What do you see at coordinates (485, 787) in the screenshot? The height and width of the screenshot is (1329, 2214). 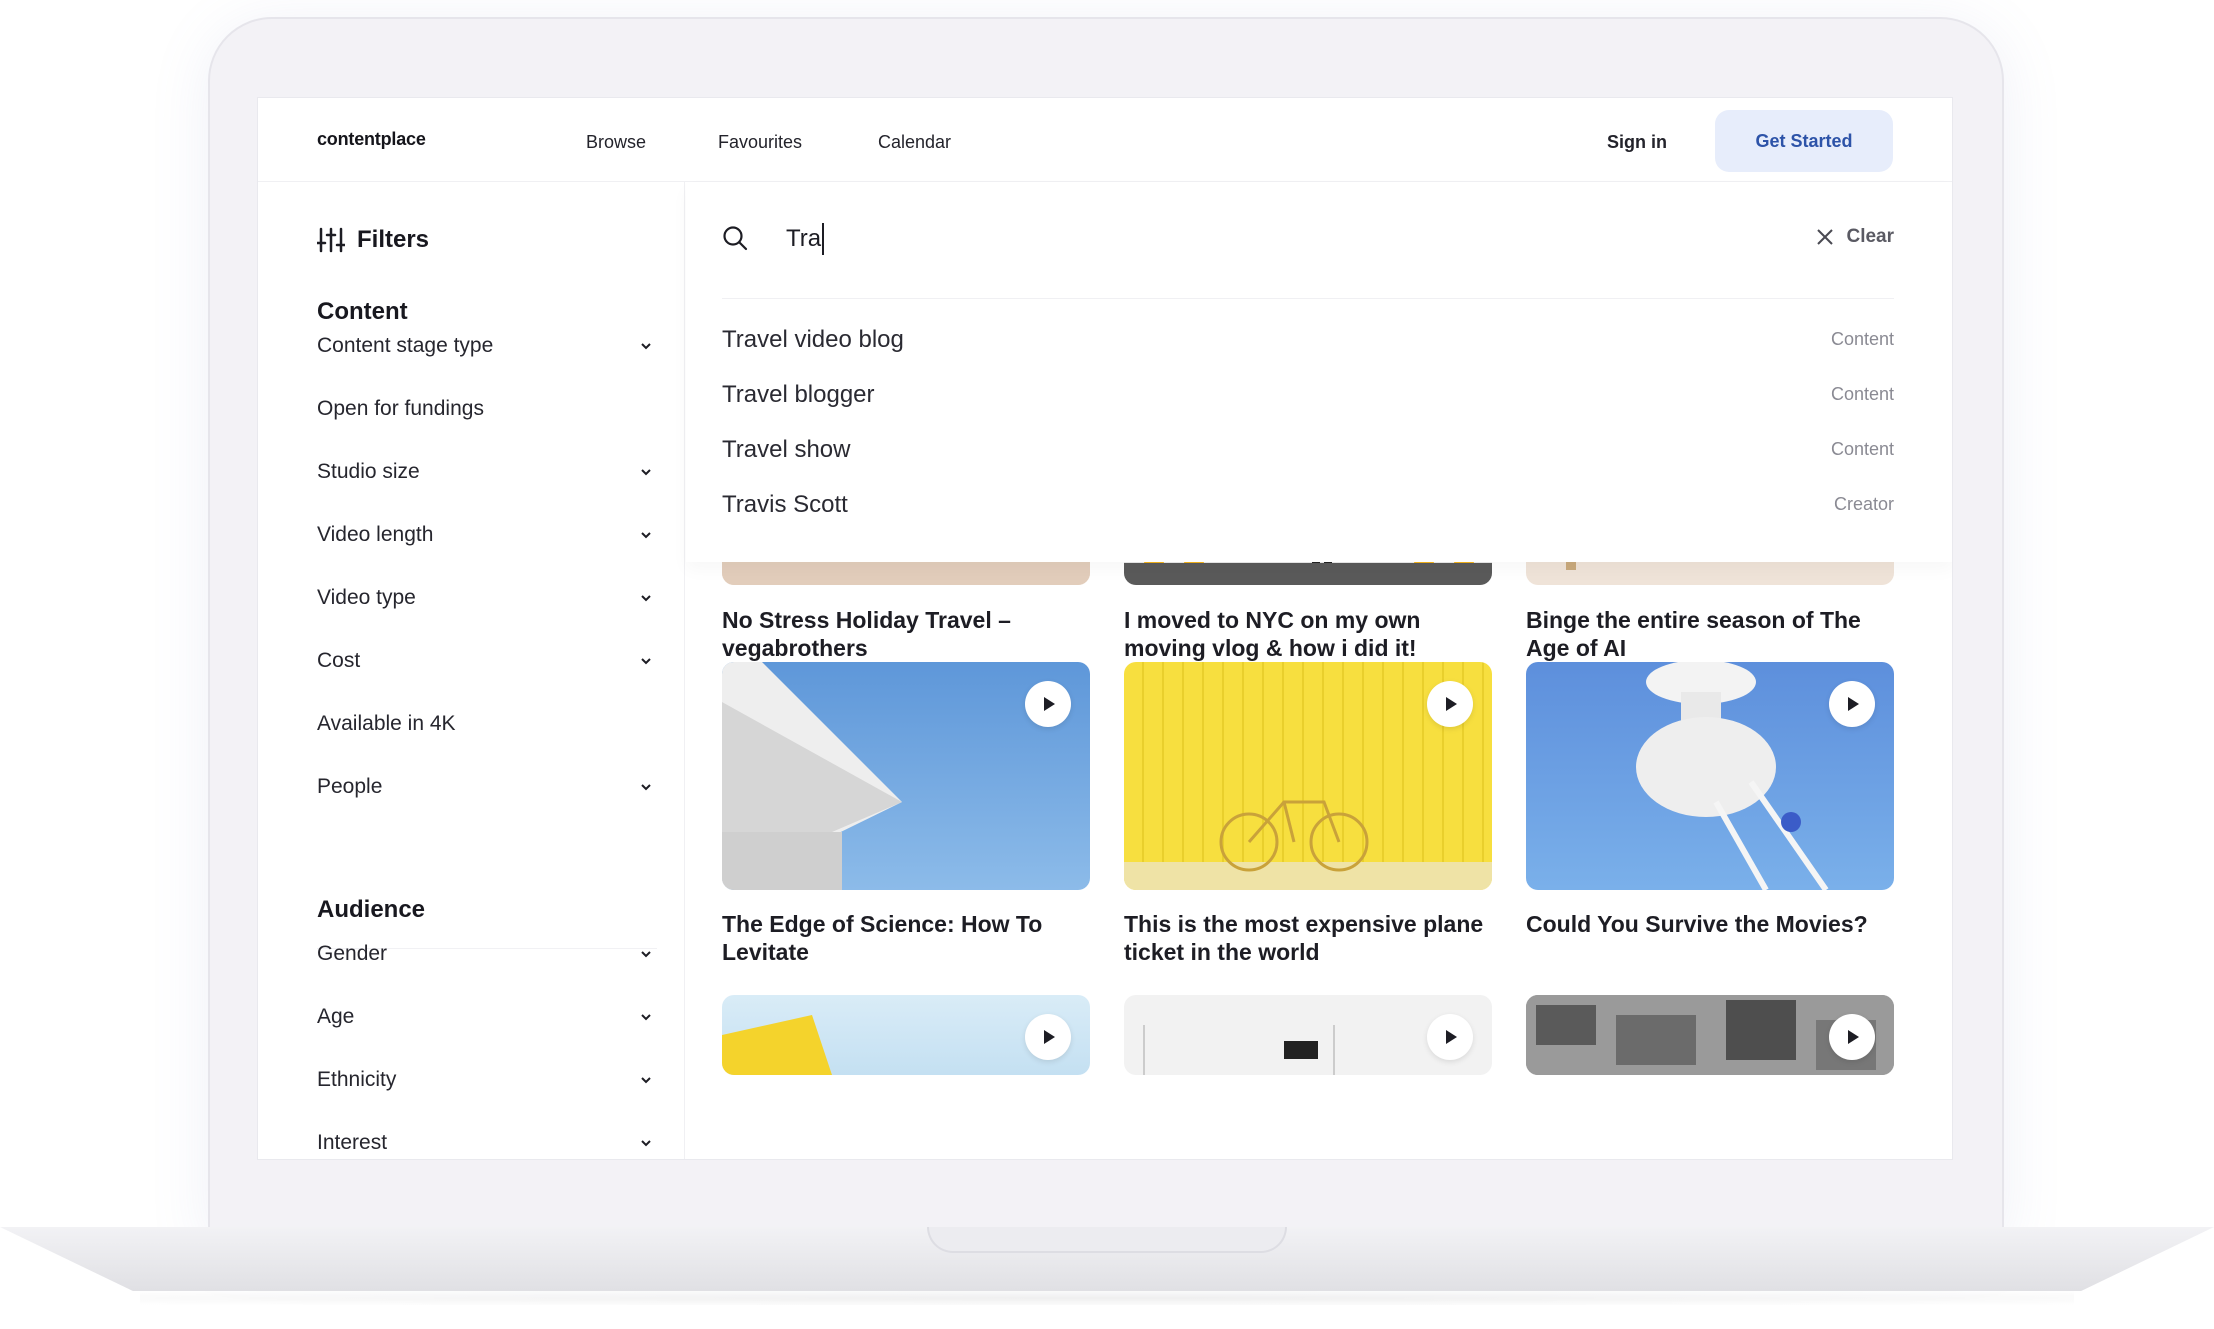 I see `filter-people: People` at bounding box center [485, 787].